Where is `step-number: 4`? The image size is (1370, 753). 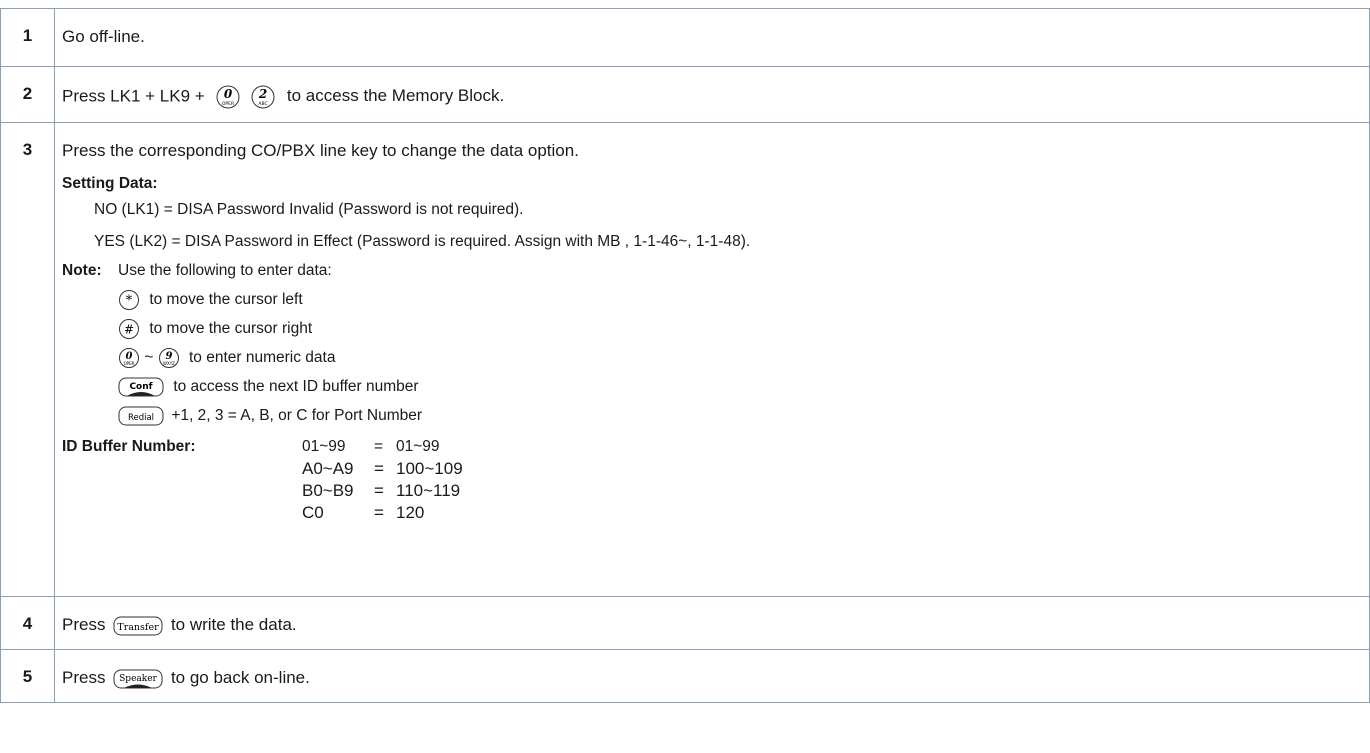 step-number: 4 is located at coordinates (27, 623).